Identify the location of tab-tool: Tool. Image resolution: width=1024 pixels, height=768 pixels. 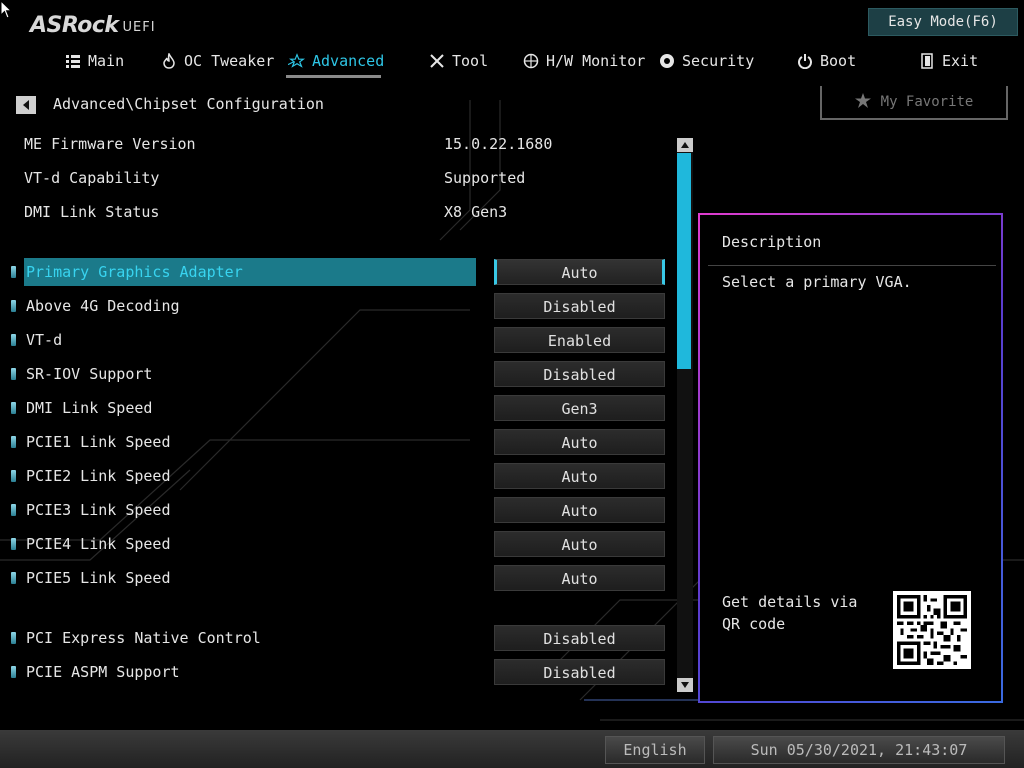
(458, 61).